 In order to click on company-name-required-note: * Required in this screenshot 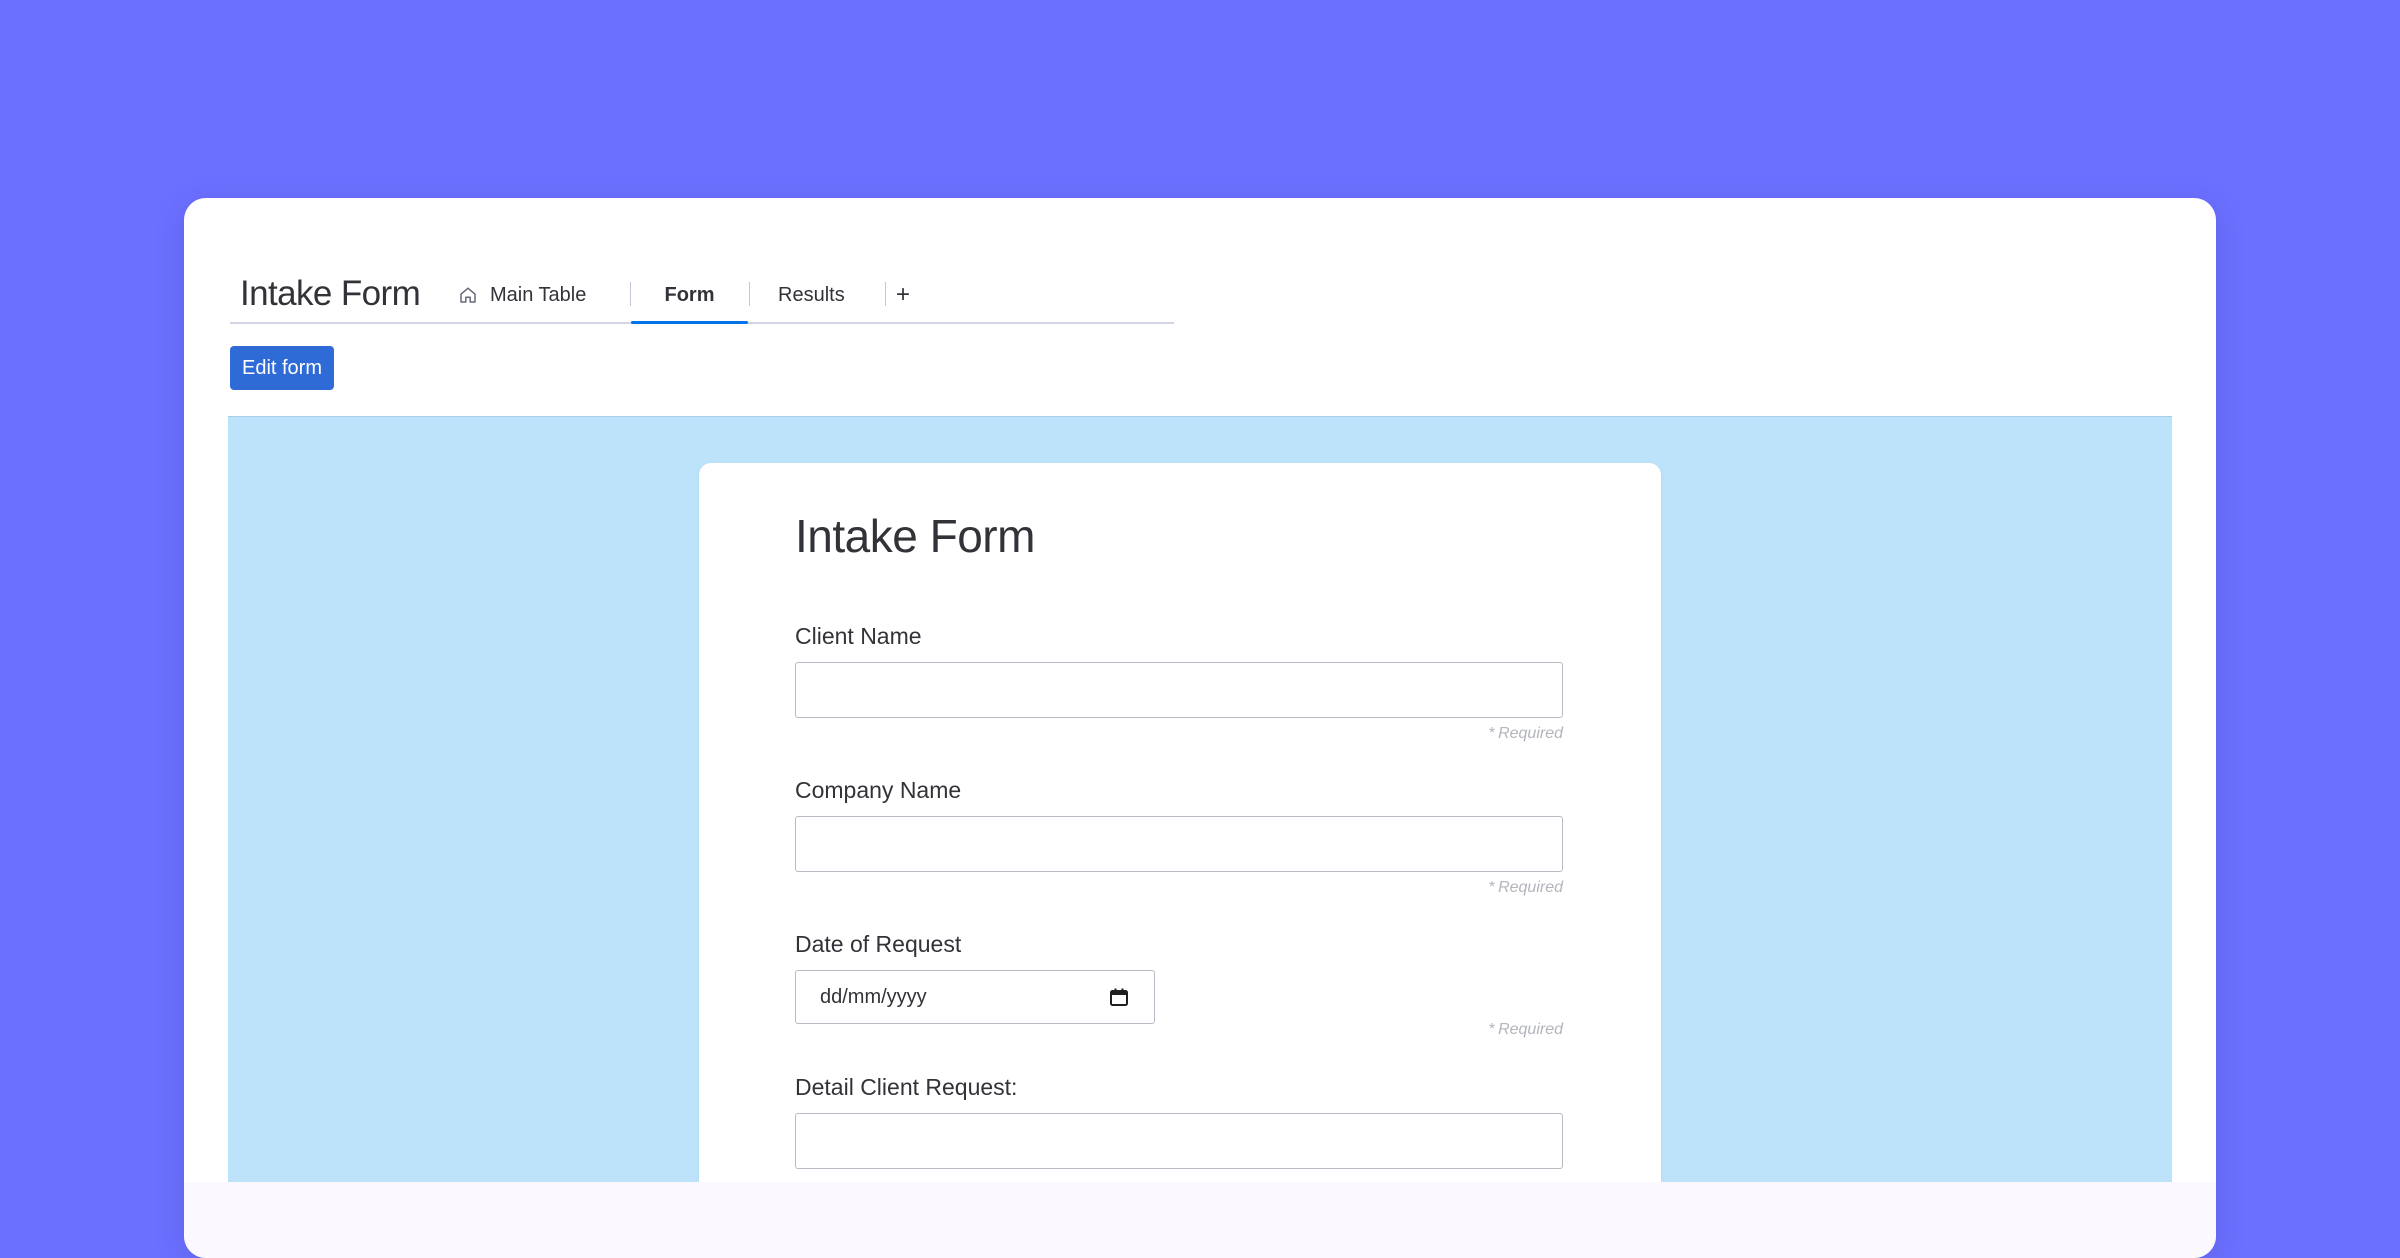, I will do `click(1525, 887)`.